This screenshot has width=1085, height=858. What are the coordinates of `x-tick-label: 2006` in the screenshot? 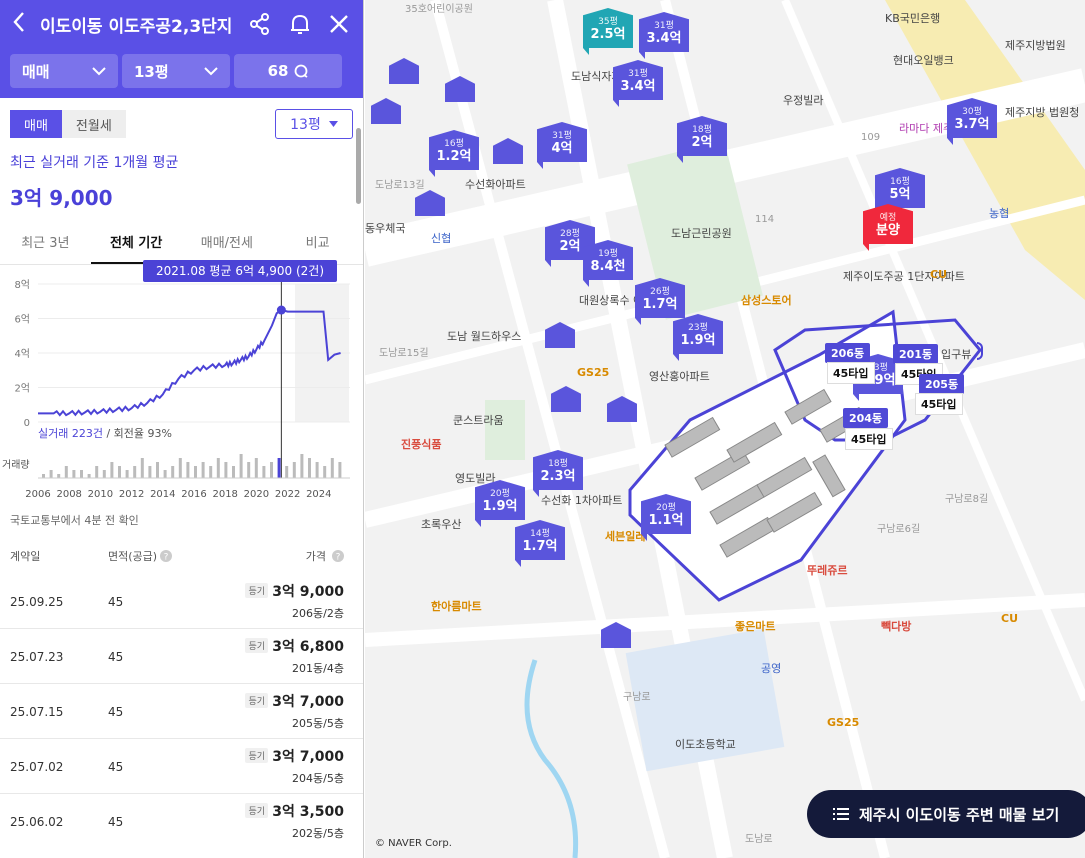 It's located at (37, 494).